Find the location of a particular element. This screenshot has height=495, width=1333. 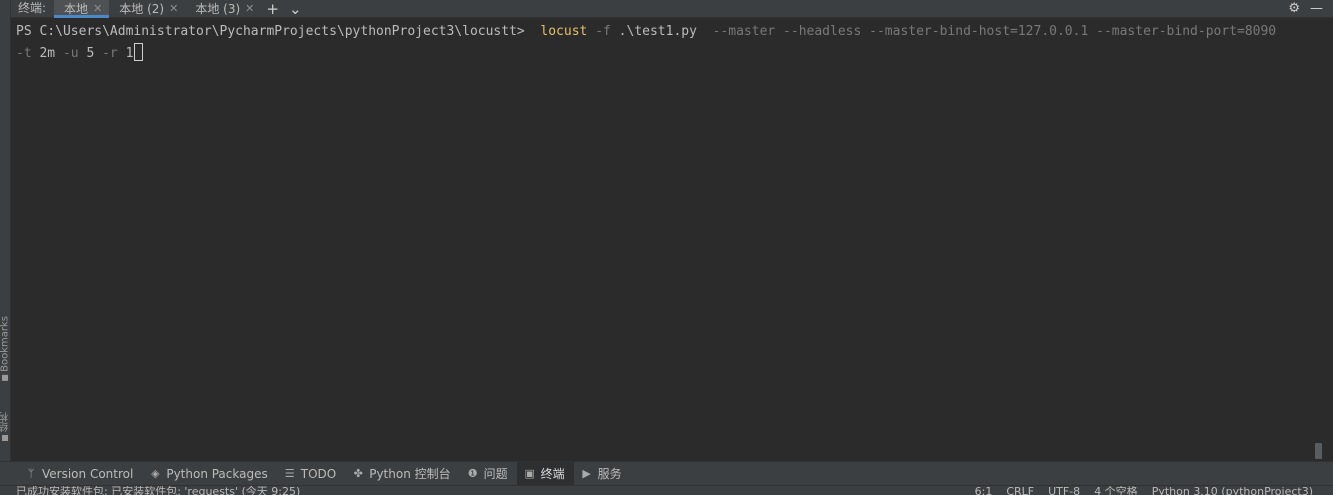

tool-label: Version Control is located at coordinates (88, 473).